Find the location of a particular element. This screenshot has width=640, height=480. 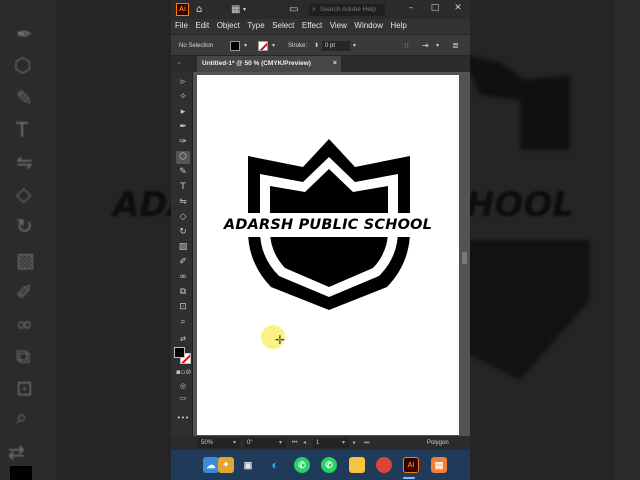

status-bar: 50% ▾ 0° ▾ ⏮ ◂ 1 ▾ ▸ ⏭ Polygon is located at coordinates (320, 443).